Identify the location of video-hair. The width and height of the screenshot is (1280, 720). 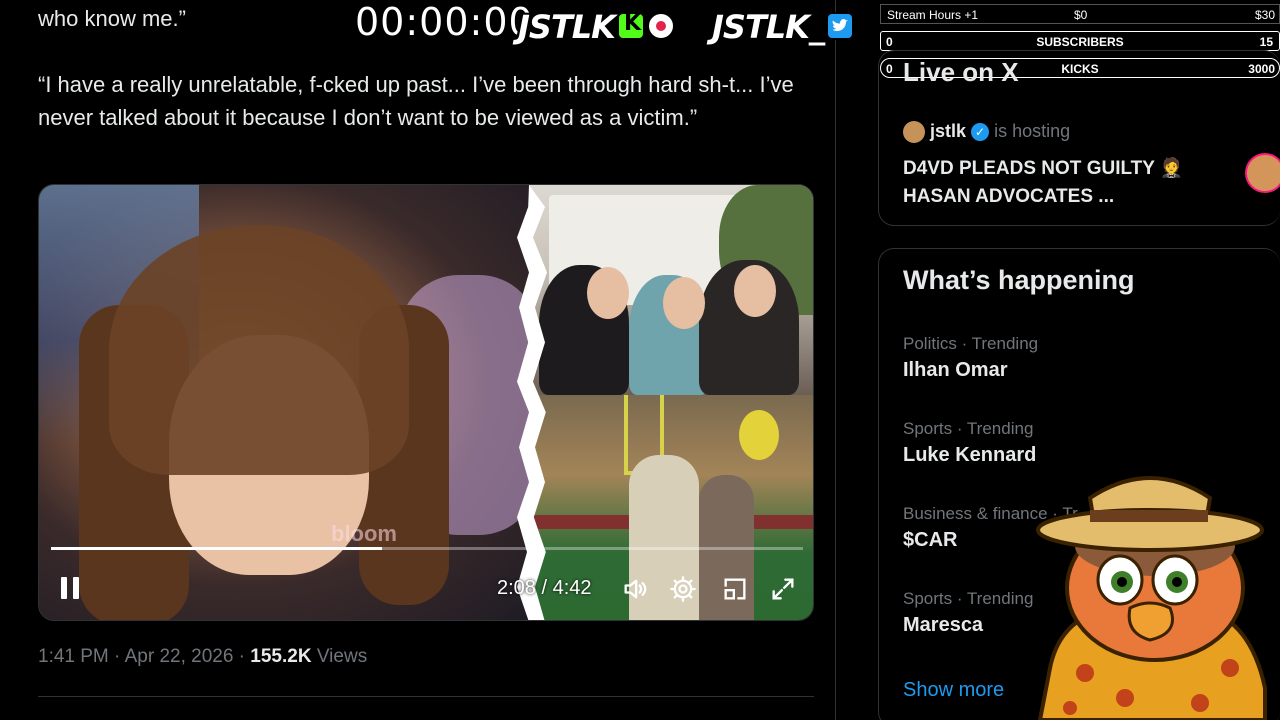
(259, 350).